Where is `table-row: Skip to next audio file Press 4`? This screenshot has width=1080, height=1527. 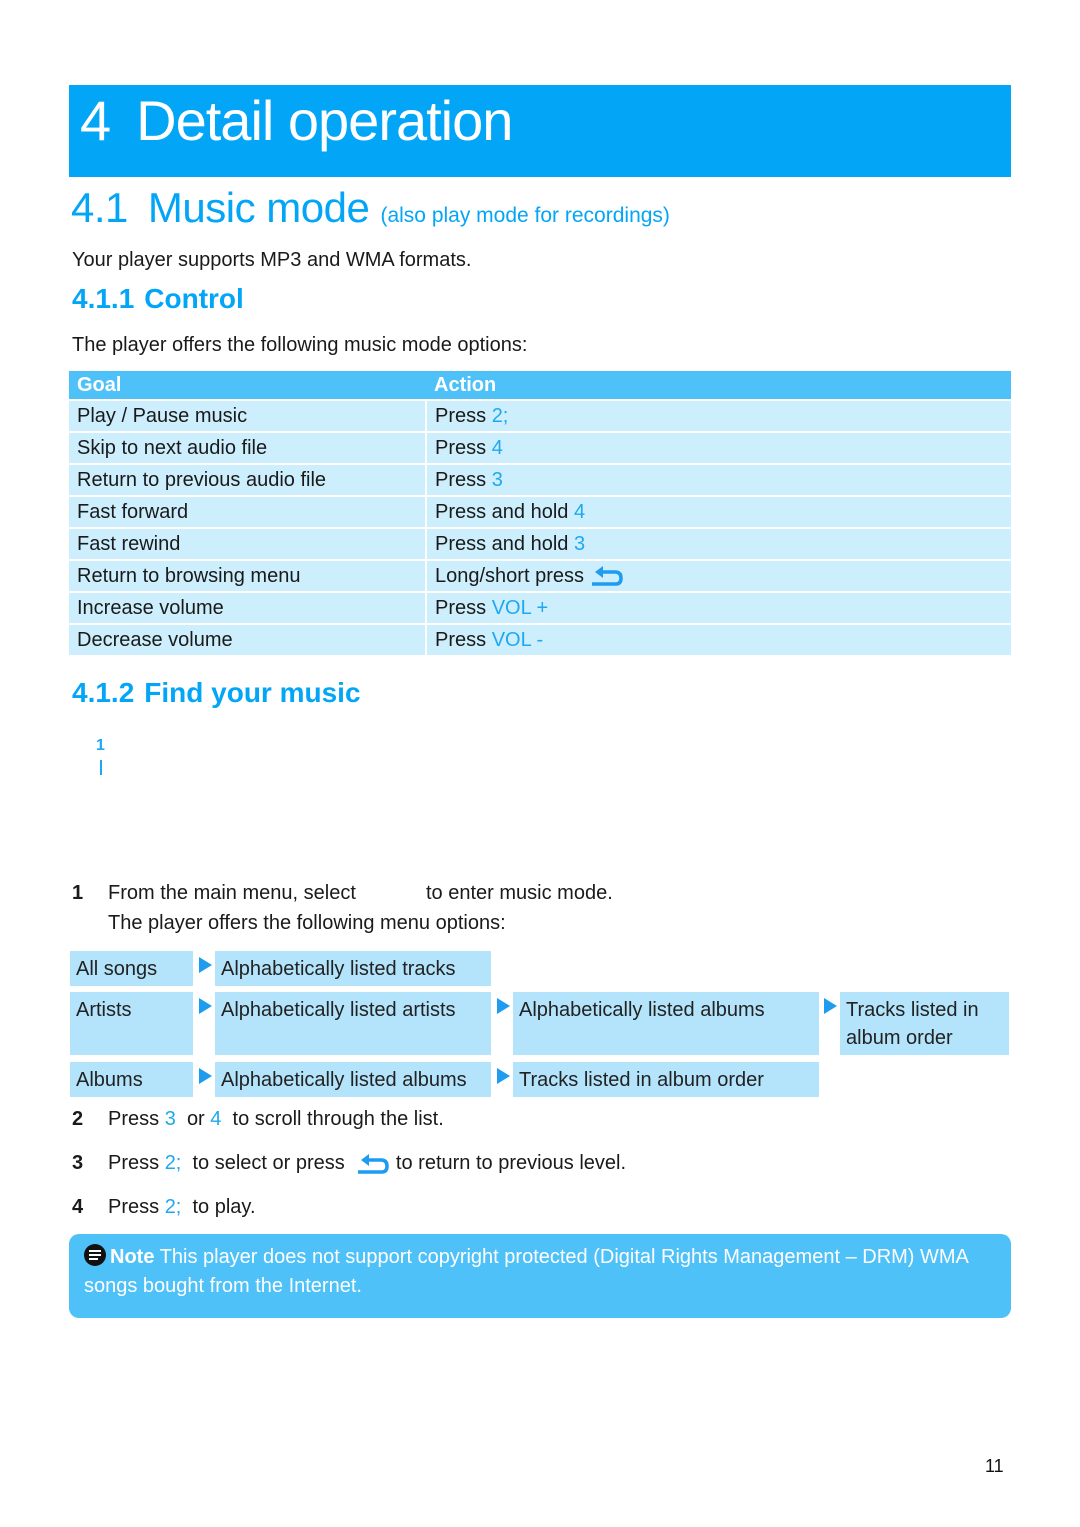
table-row: Skip to next audio file Press 4 is located at coordinates (540, 447).